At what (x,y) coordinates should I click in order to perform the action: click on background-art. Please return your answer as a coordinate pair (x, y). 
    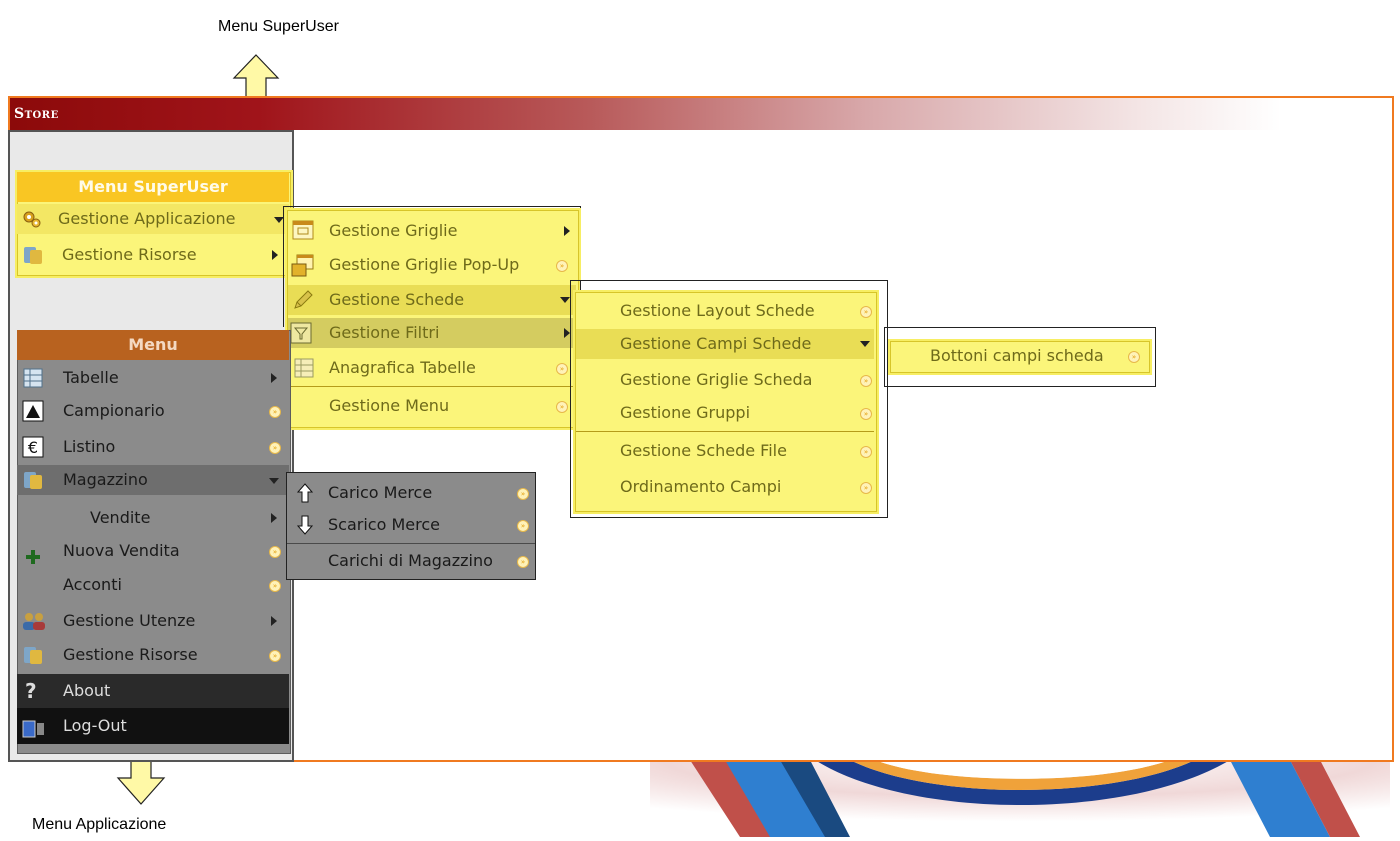
    Looking at the image, I should click on (1020, 798).